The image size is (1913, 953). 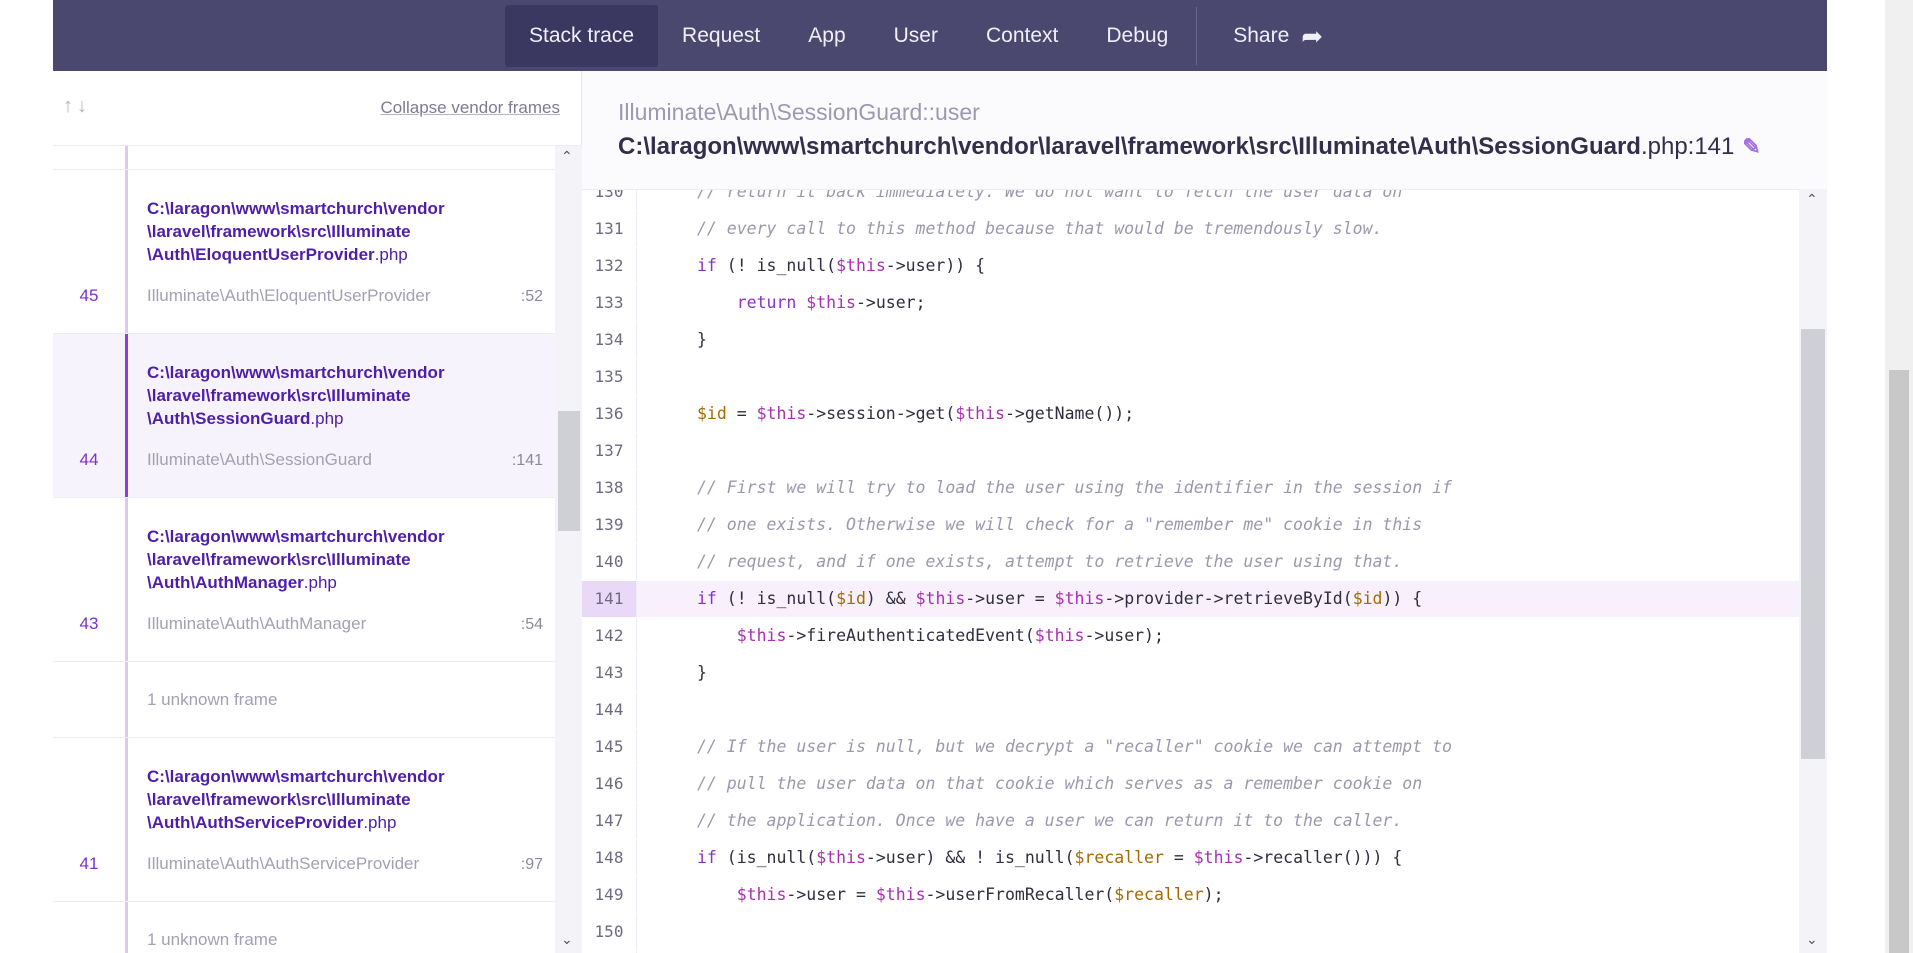 I want to click on line-number: 130, so click(x=609, y=200).